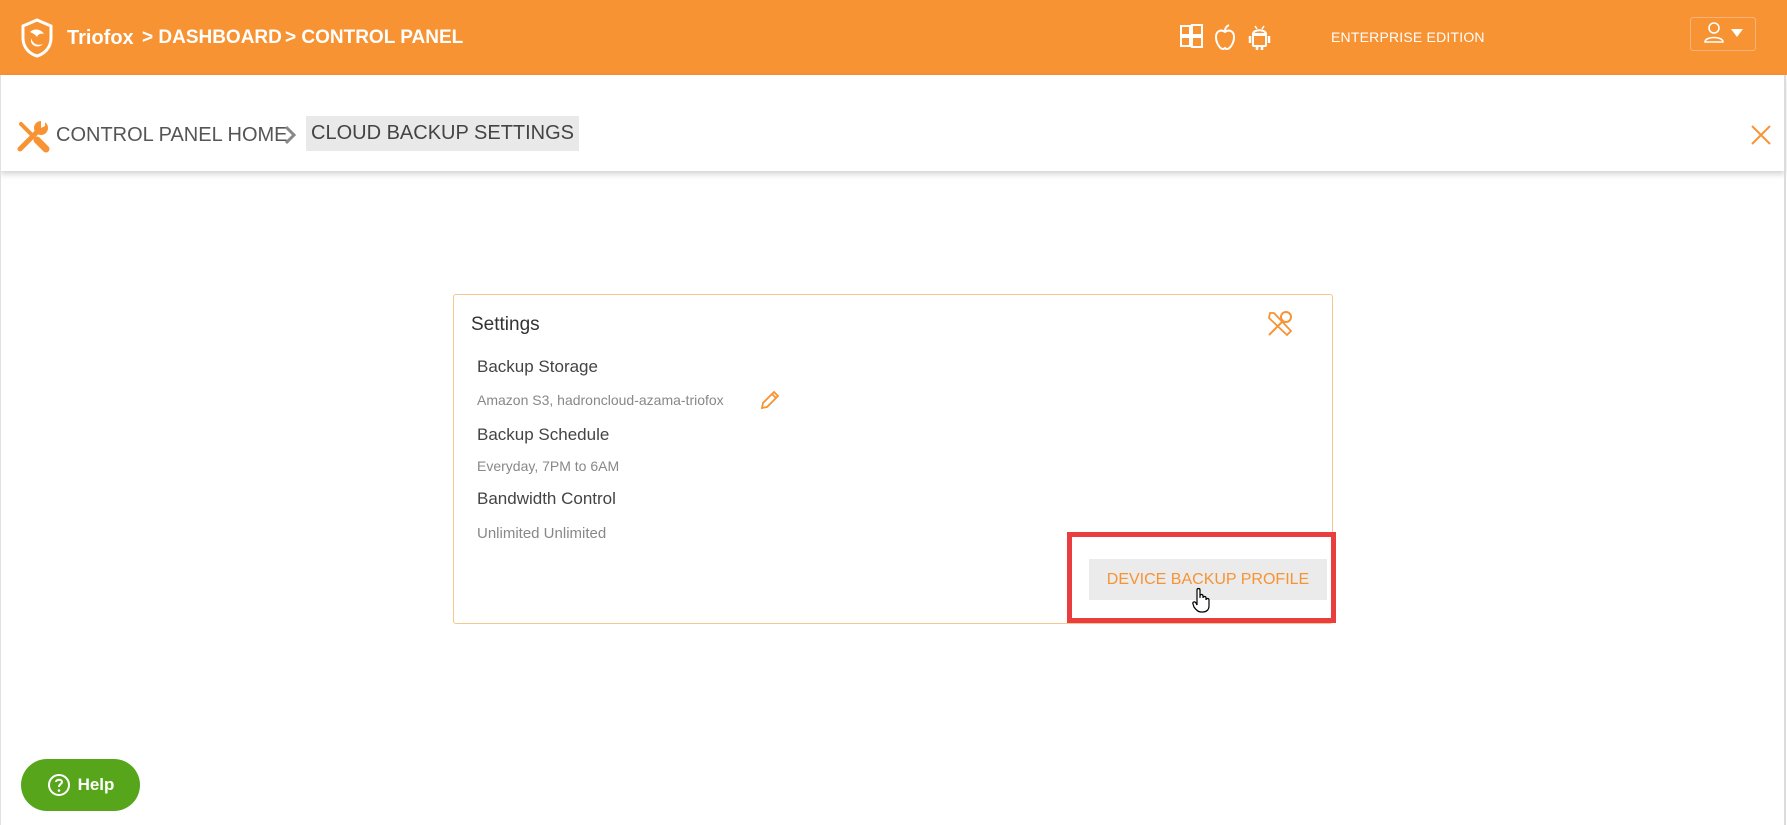 The width and height of the screenshot is (1787, 825). Describe the element at coordinates (600, 400) in the screenshot. I see `backup-storage-value: Amazon S3, hadroncloud-azama-triofox` at that location.